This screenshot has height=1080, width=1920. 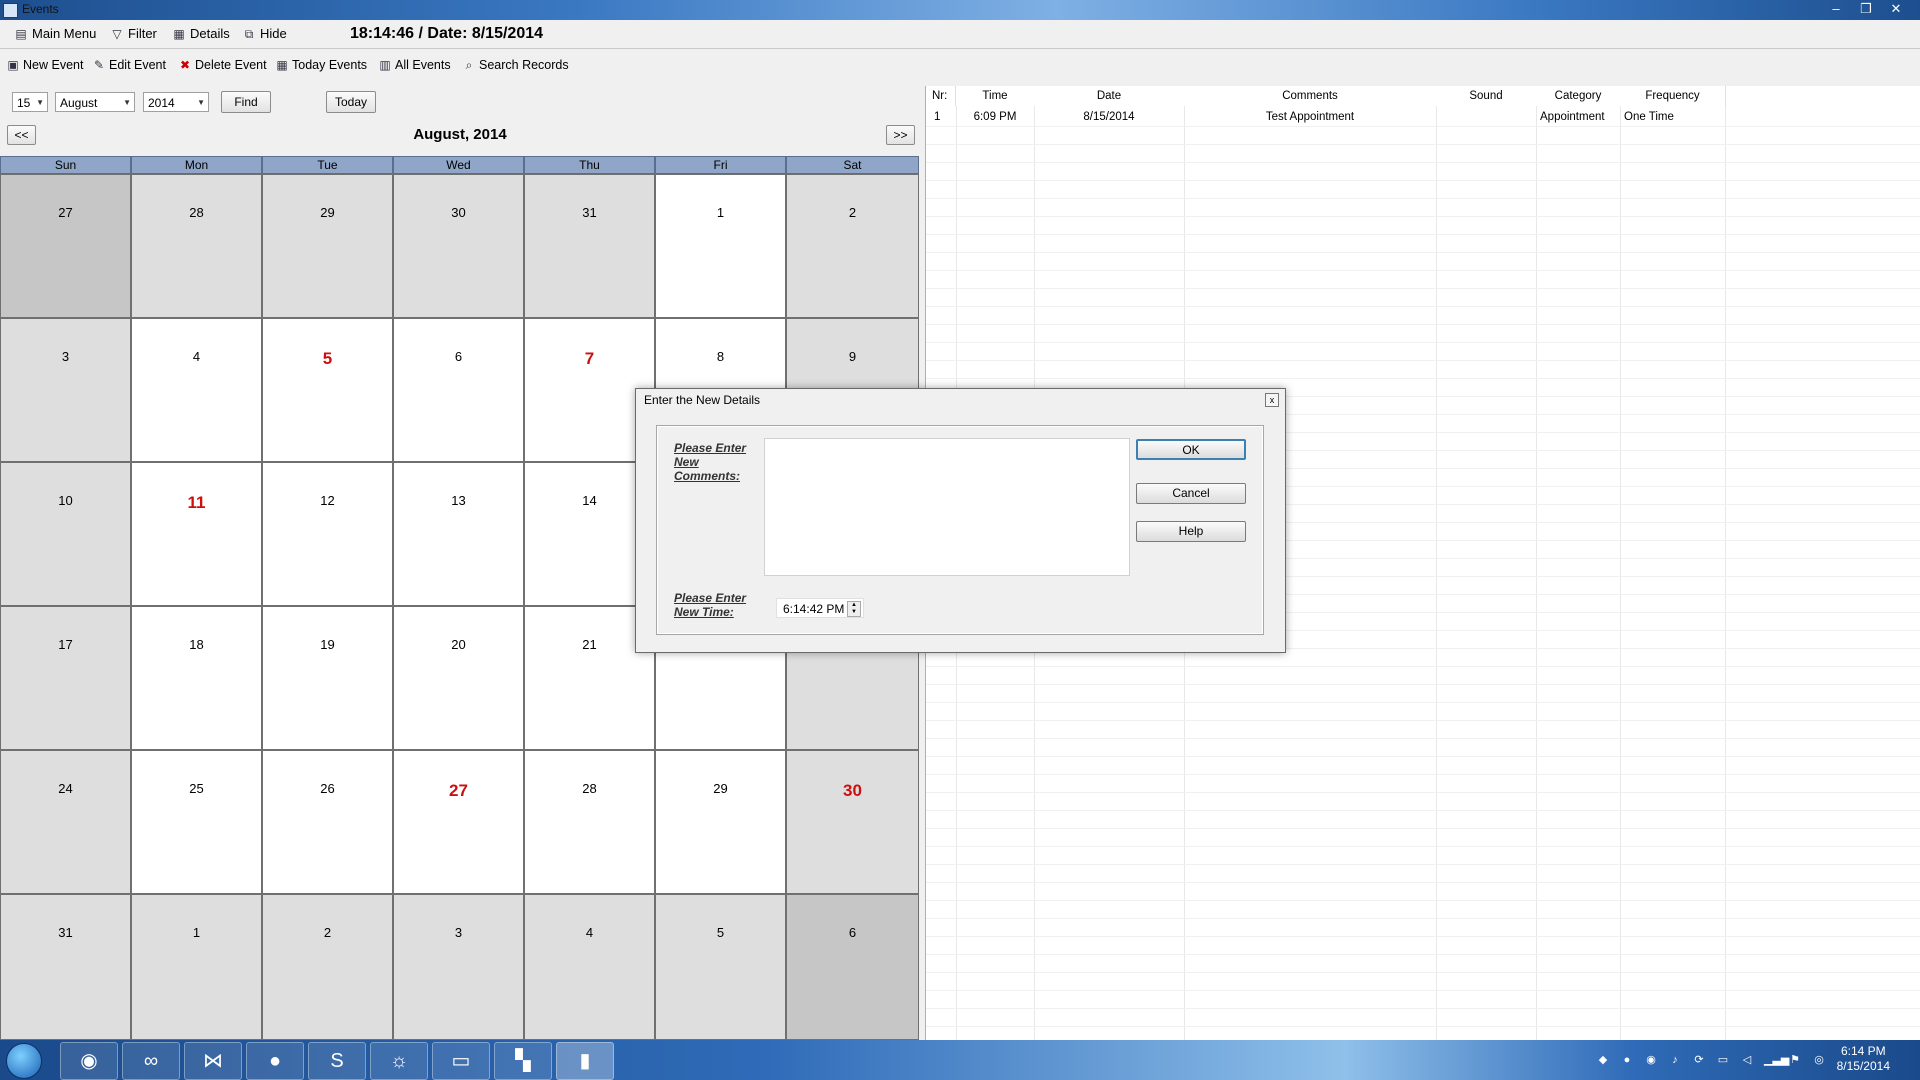 I want to click on help-button: Help, so click(x=1191, y=531).